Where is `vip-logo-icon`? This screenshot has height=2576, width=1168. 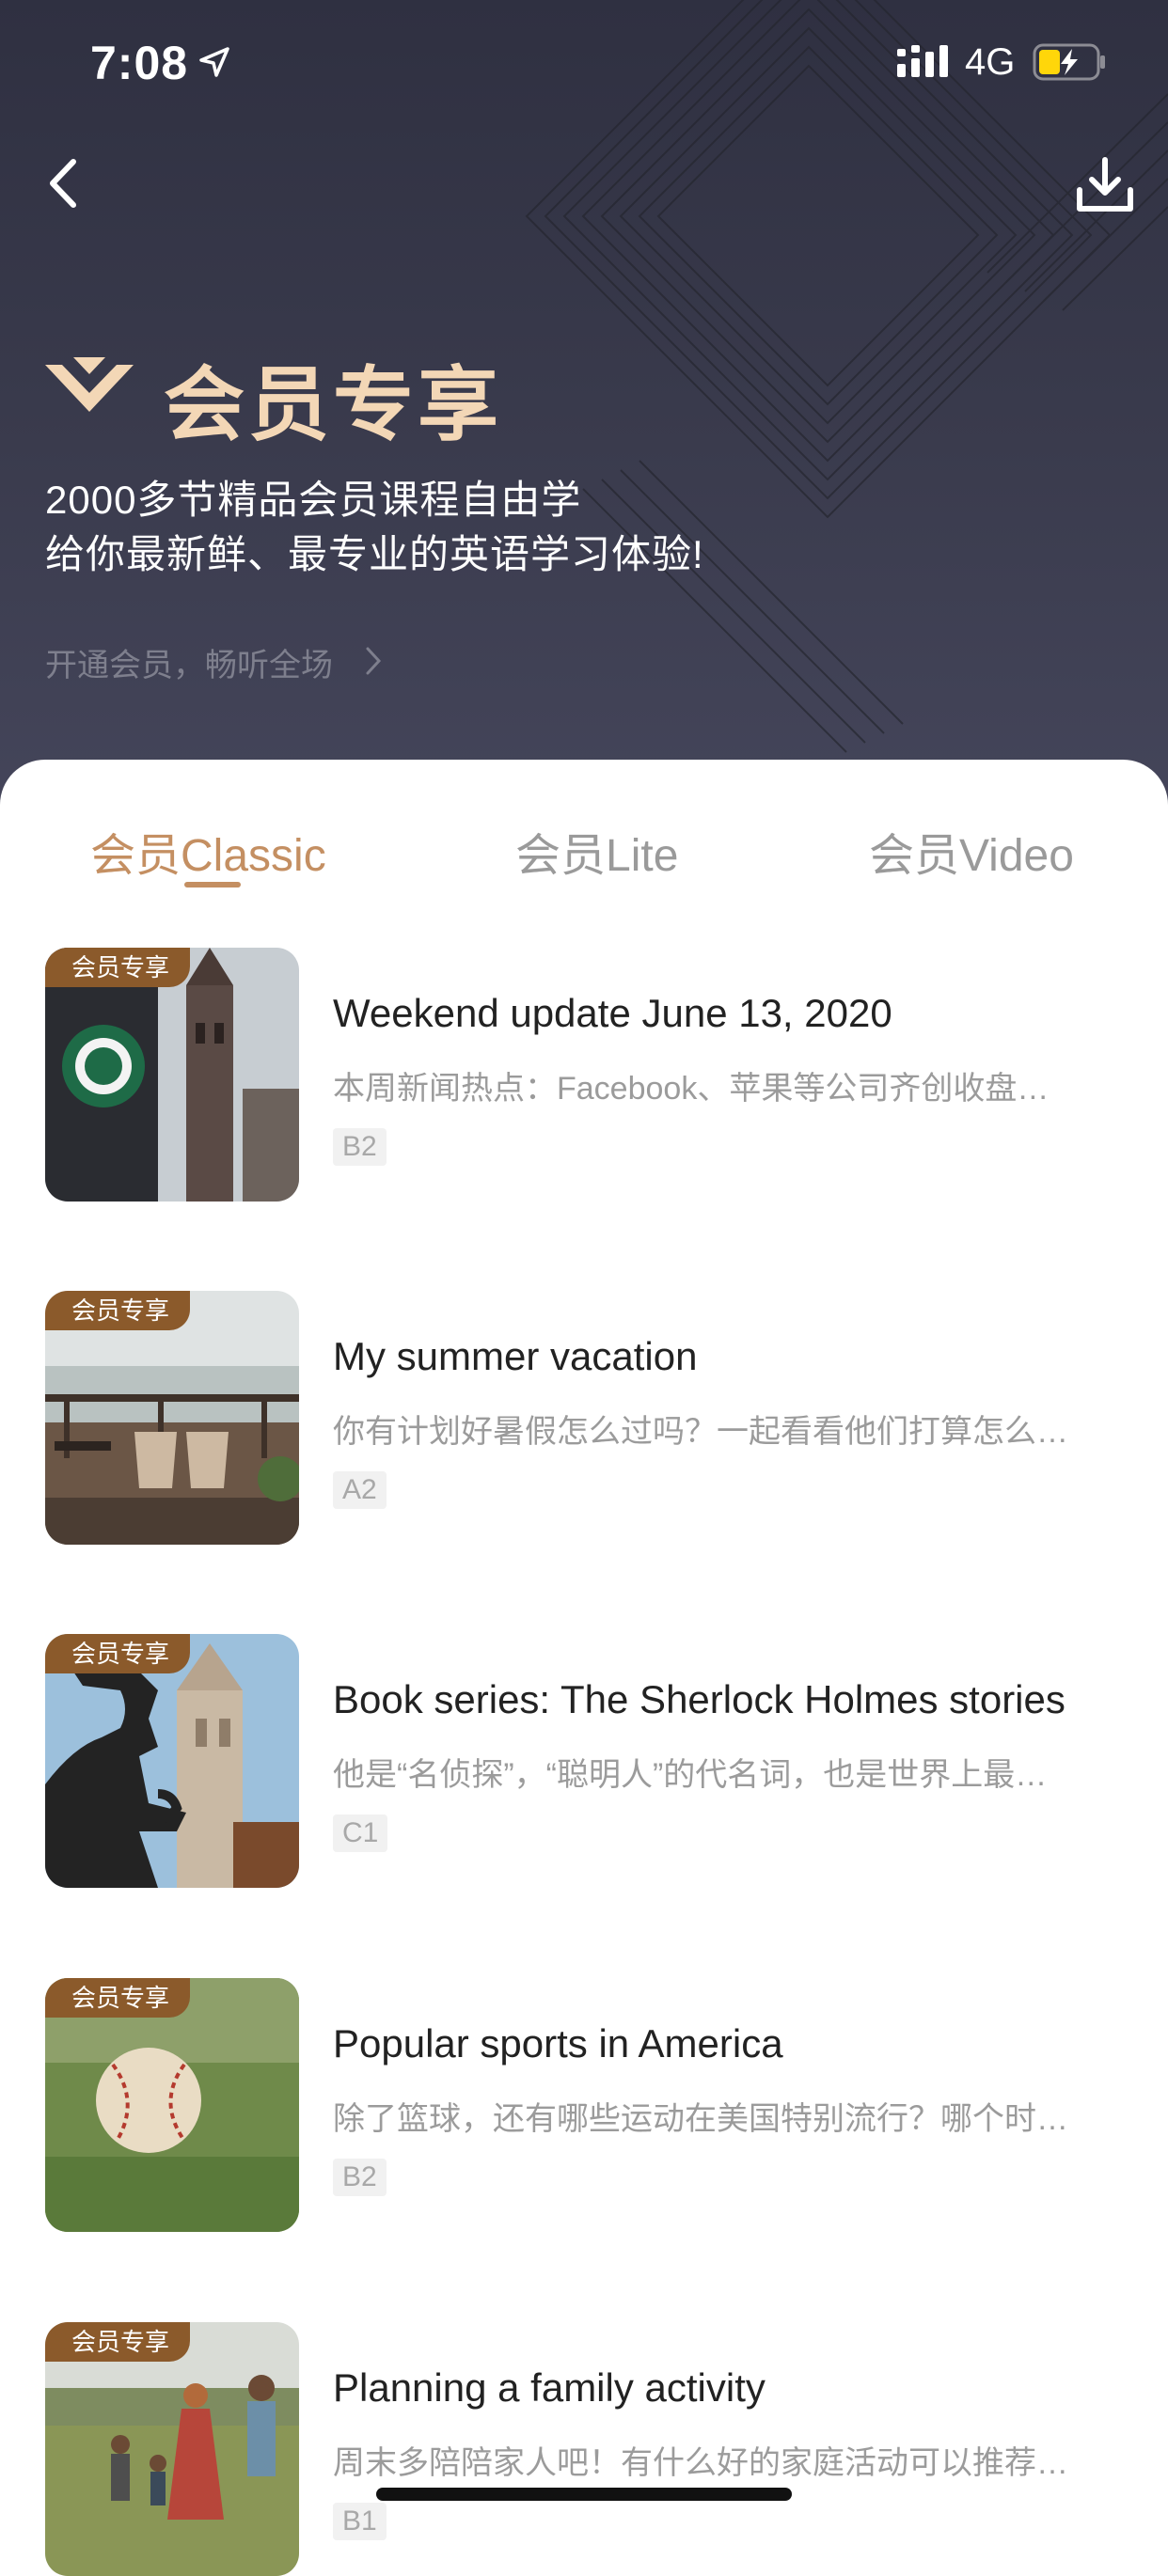
vip-logo-icon is located at coordinates (89, 385).